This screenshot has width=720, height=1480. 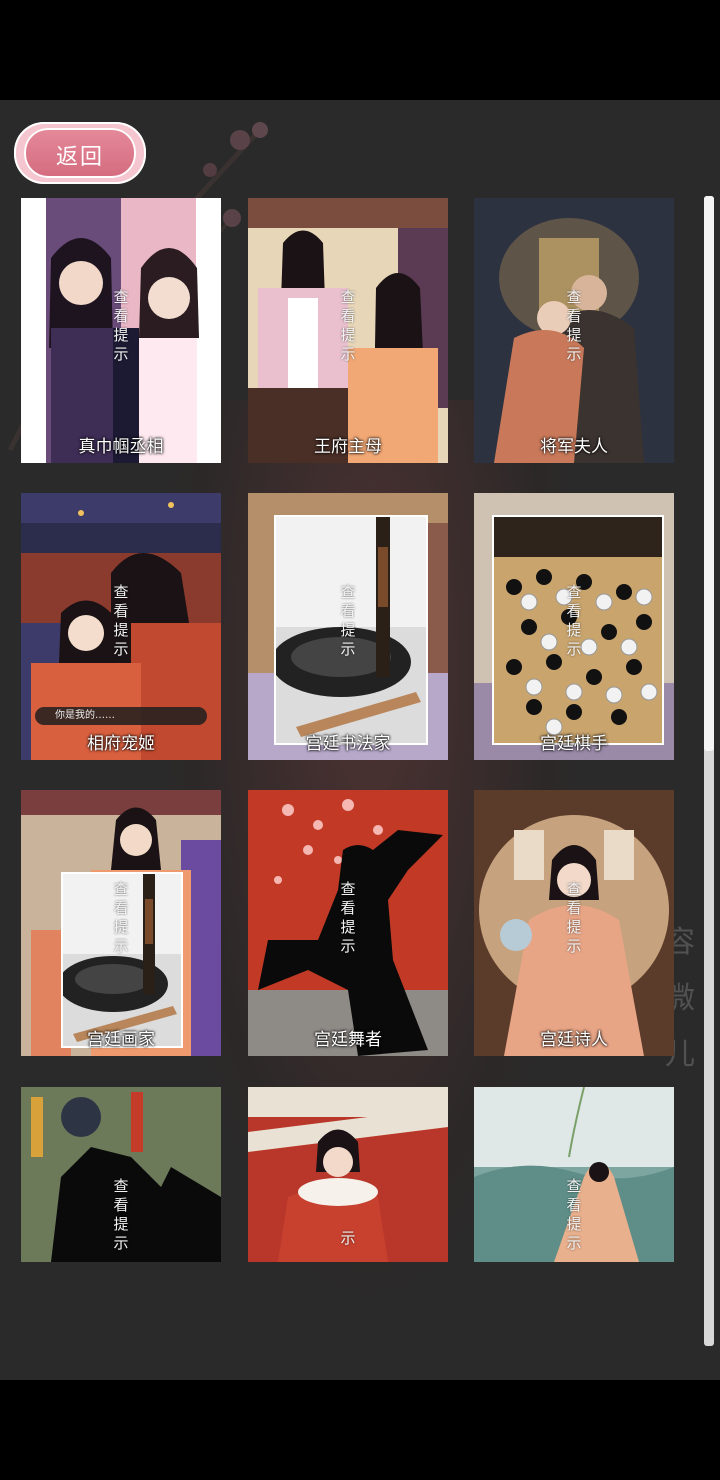 I want to click on card-title: 宫廷诗人, so click(x=574, y=1040).